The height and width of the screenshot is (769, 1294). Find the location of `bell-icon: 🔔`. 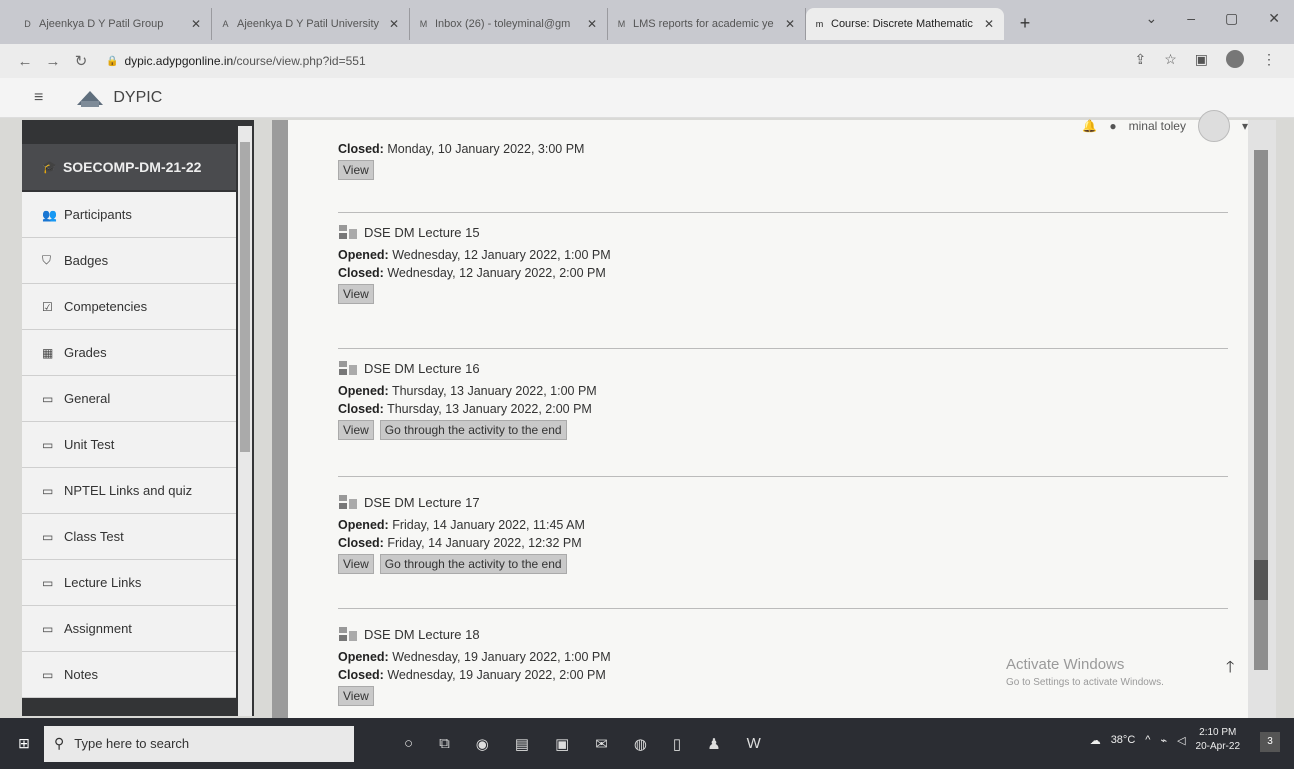

bell-icon: 🔔 is located at coordinates (1089, 126).